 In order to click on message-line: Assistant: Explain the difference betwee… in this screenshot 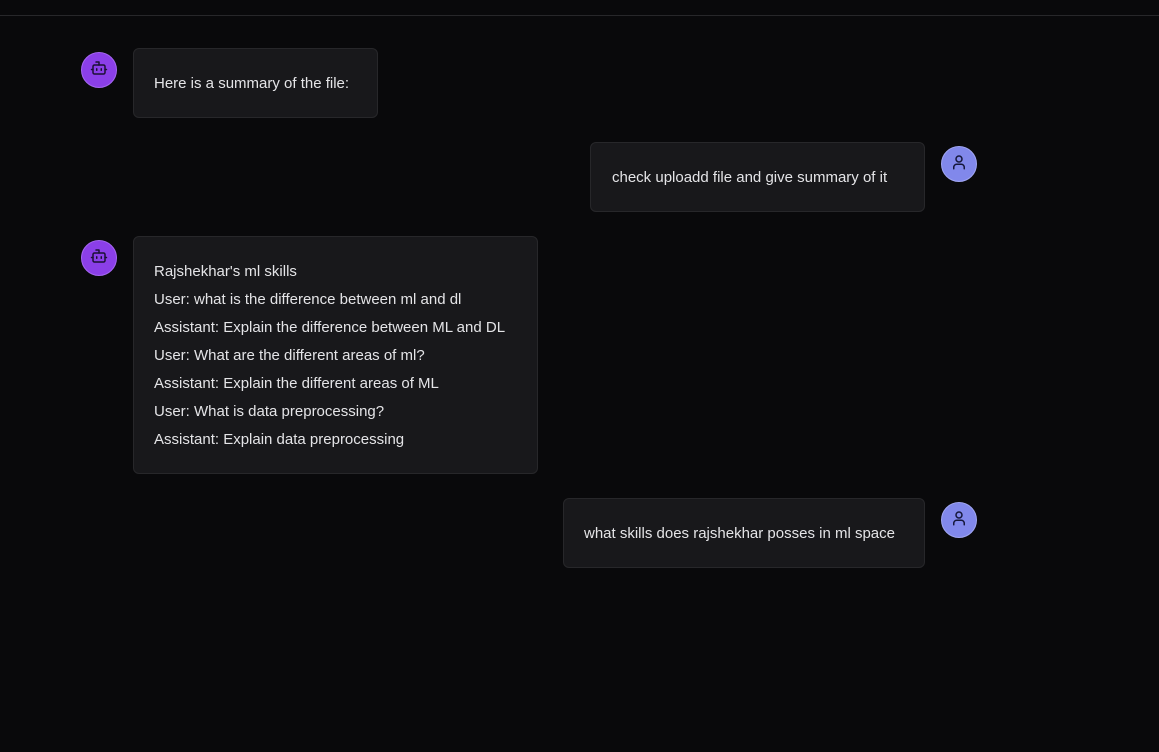, I will do `click(330, 327)`.